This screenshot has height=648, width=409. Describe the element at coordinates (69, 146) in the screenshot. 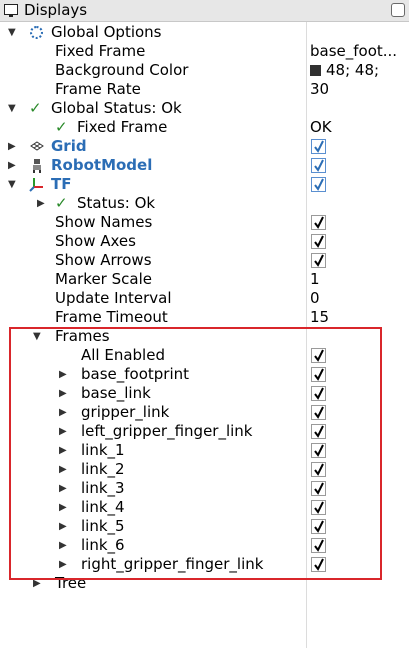

I see `grid-label: Grid` at that location.